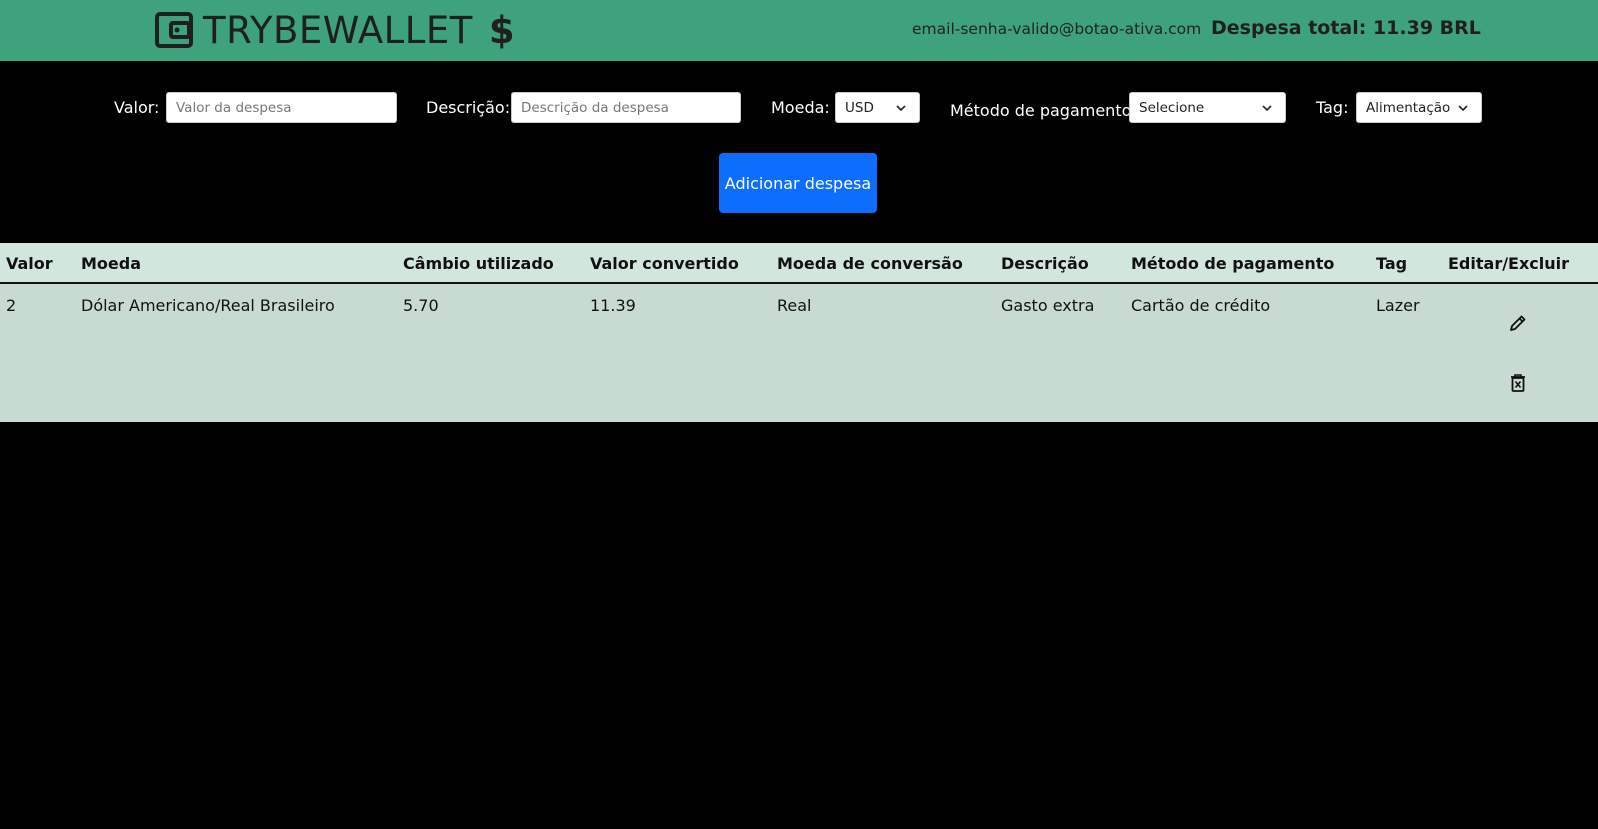  Describe the element at coordinates (1346, 28) in the screenshot. I see `total-expense: Despesa total: 11.39 BRL` at that location.